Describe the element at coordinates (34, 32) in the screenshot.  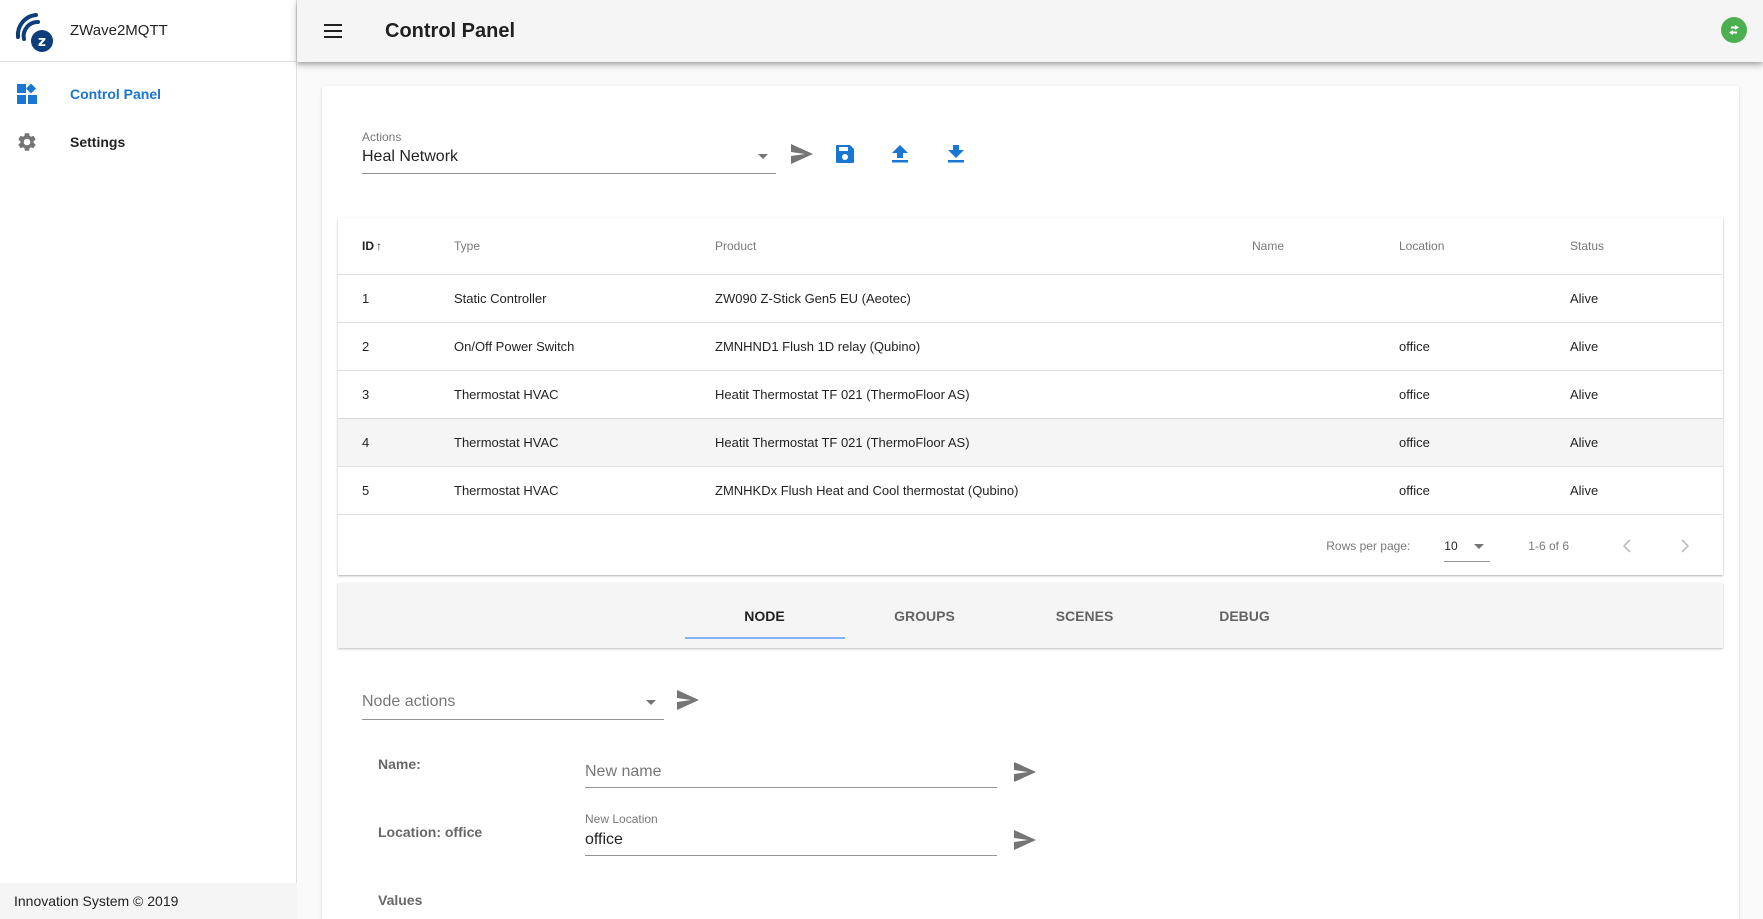
I see `zwave-logo-icon: z` at that location.